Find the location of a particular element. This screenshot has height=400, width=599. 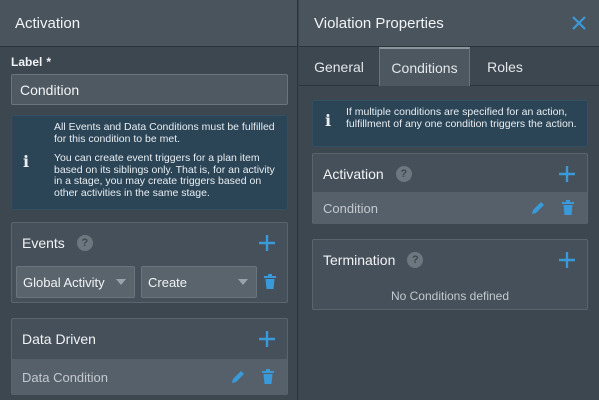

activation-condition-row: Condition is located at coordinates (450, 208).